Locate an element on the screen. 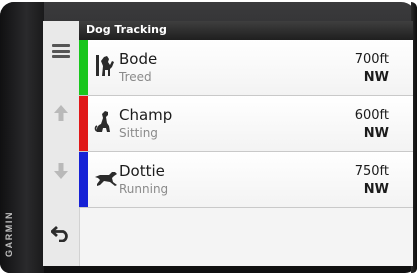 Image resolution: width=417 pixels, height=275 pixels. dog-distance: 700ft is located at coordinates (371, 59).